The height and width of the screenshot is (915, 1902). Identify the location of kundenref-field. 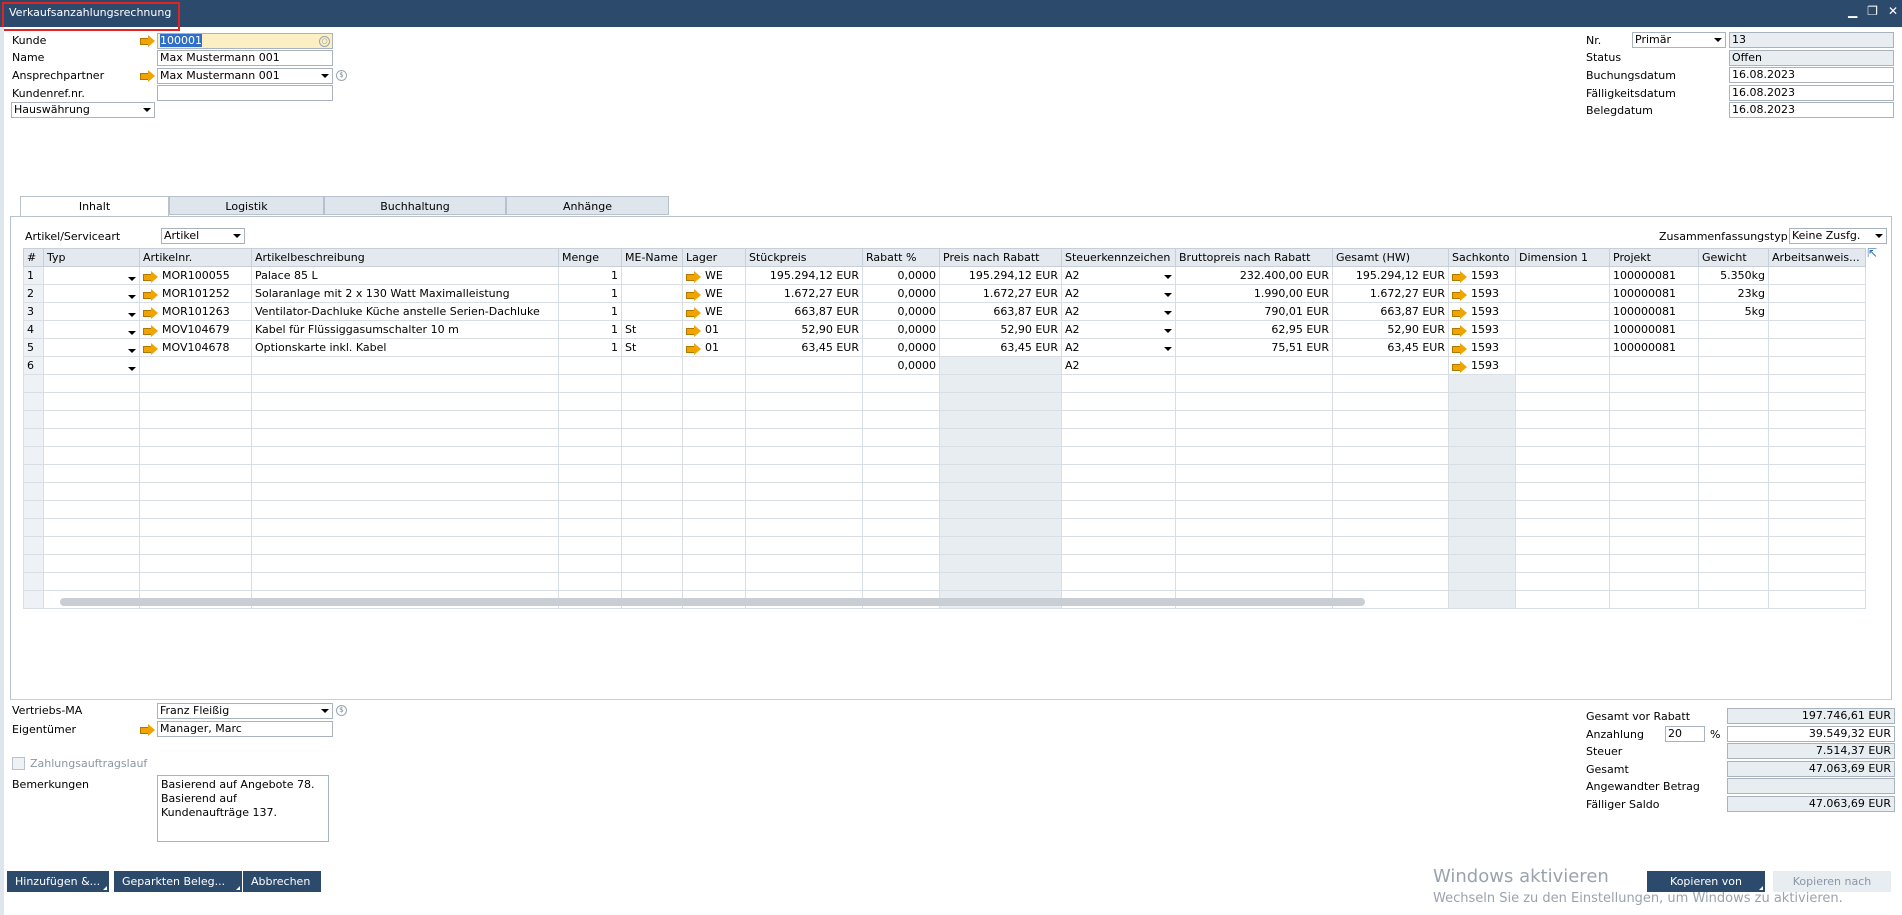
(245, 93).